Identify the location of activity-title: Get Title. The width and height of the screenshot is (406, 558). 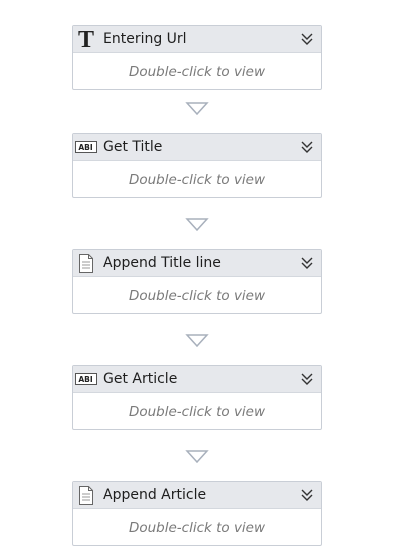
(133, 147).